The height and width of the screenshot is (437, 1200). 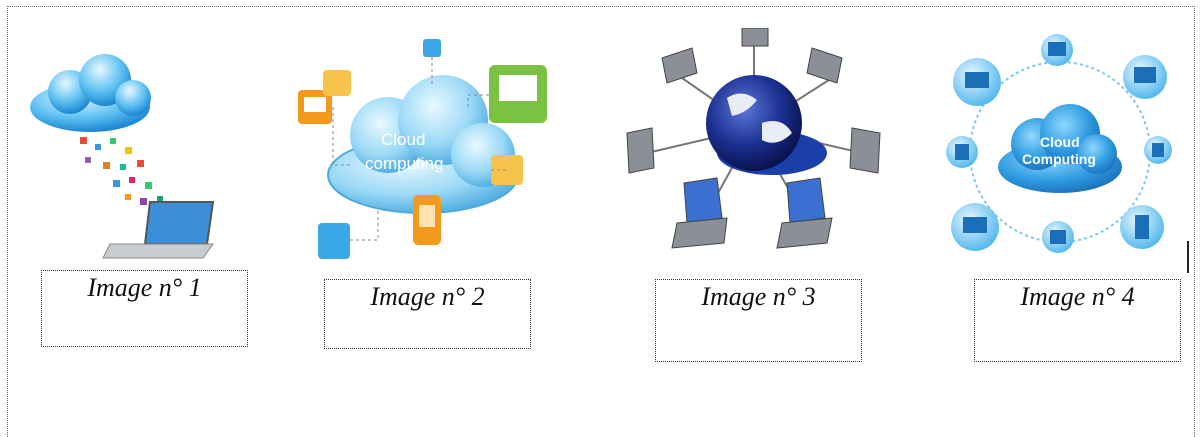 What do you see at coordinates (122, 158) in the screenshot?
I see `illustration-1-cloud-to-laptop` at bounding box center [122, 158].